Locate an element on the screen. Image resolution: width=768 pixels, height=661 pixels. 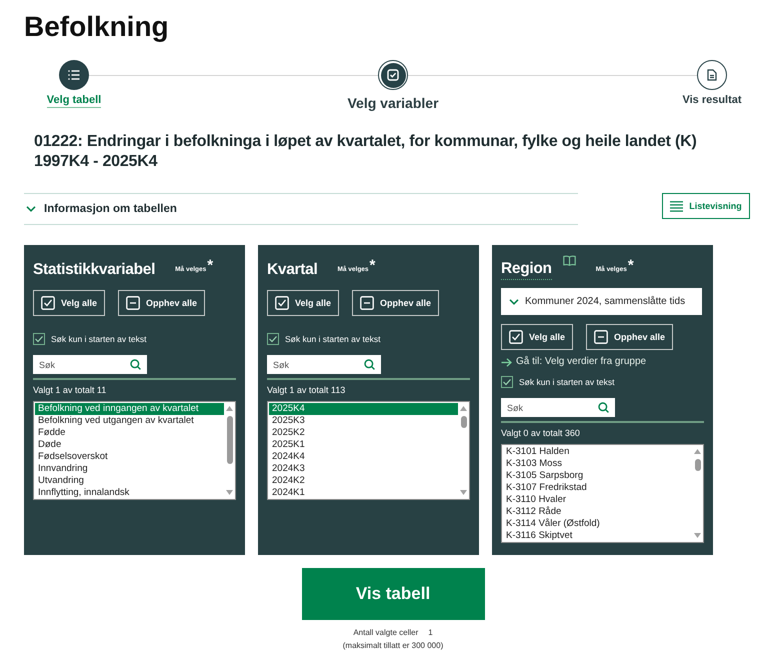
value-listbox: Befolkning ved inngangen av kvartalet Befolkning ved utgangen av kvartalet Fødde Døde Fødselsoverskot Innvandring Utvandring Innflytting, innalandsk is located at coordinates (134, 450).